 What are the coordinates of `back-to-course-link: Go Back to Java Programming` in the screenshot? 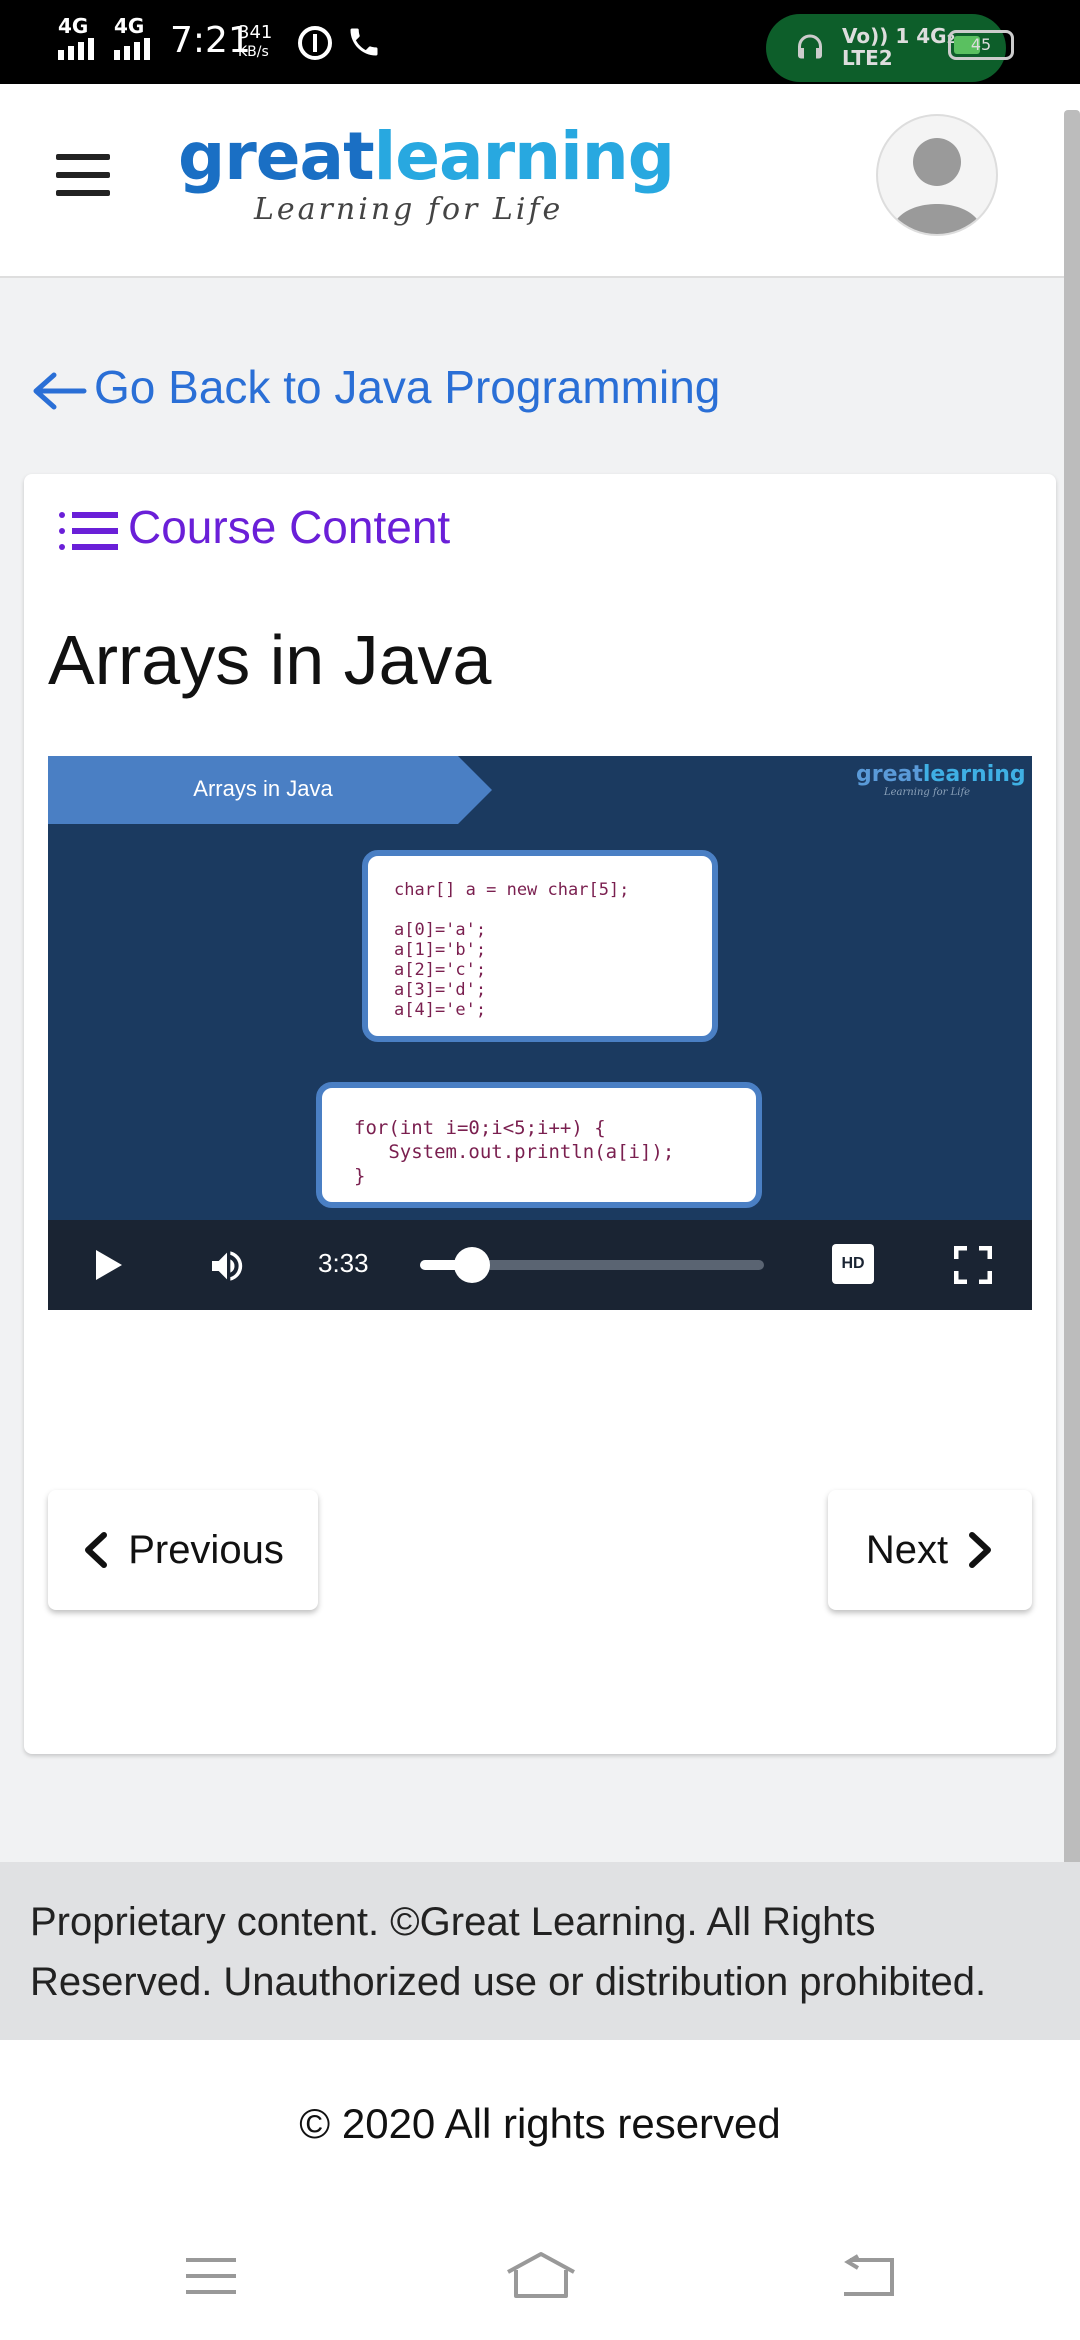 It's located at (376, 387).